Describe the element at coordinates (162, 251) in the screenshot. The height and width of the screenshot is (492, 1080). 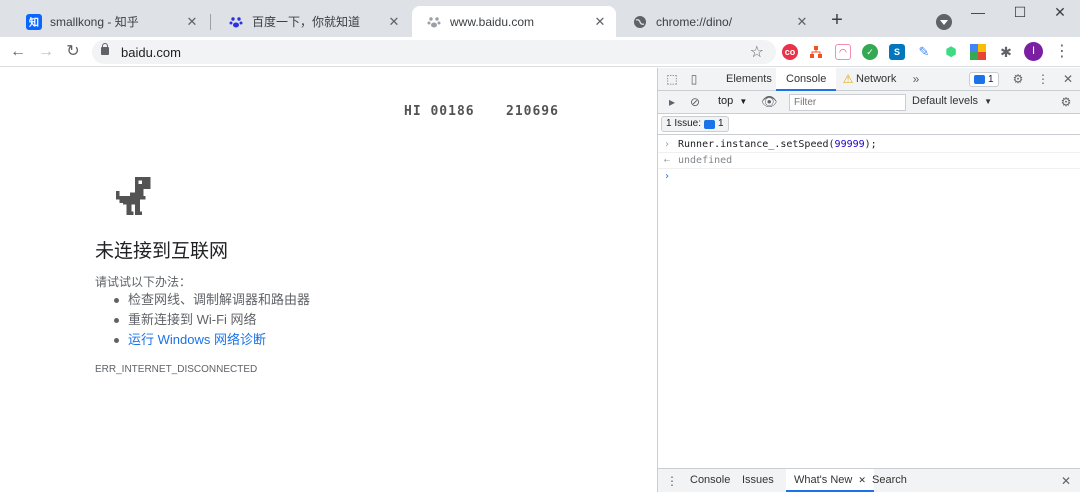
I see `error-title: 未连接到互联网` at that location.